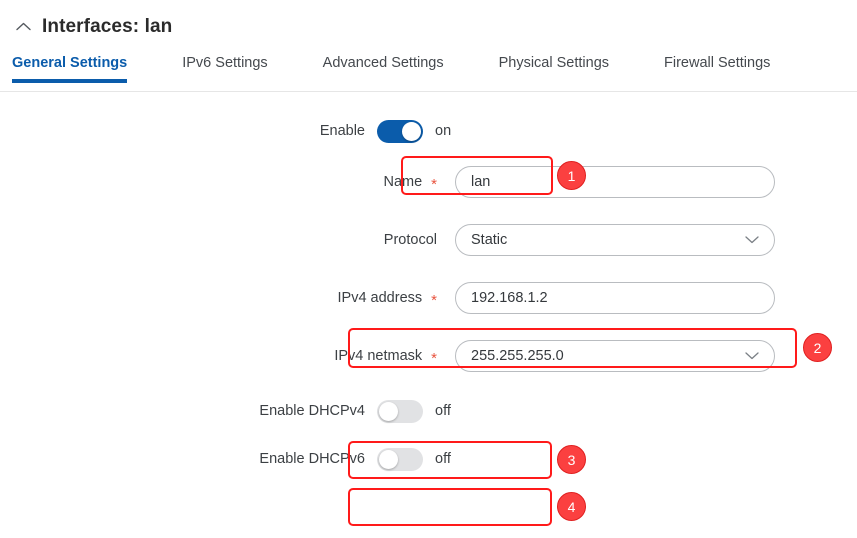 The height and width of the screenshot is (538, 857). What do you see at coordinates (428, 411) in the screenshot?
I see `enable-dhcpv4-row: Enable DHCPv4 off` at bounding box center [428, 411].